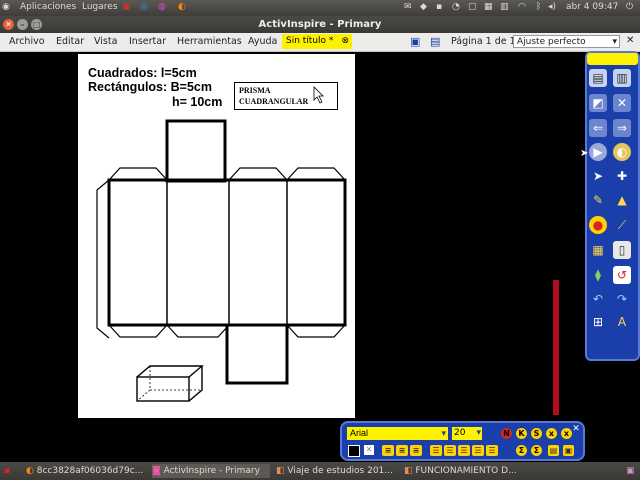 This screenshot has height=480, width=640. I want to click on equation-icon: Σ, so click(536, 450).